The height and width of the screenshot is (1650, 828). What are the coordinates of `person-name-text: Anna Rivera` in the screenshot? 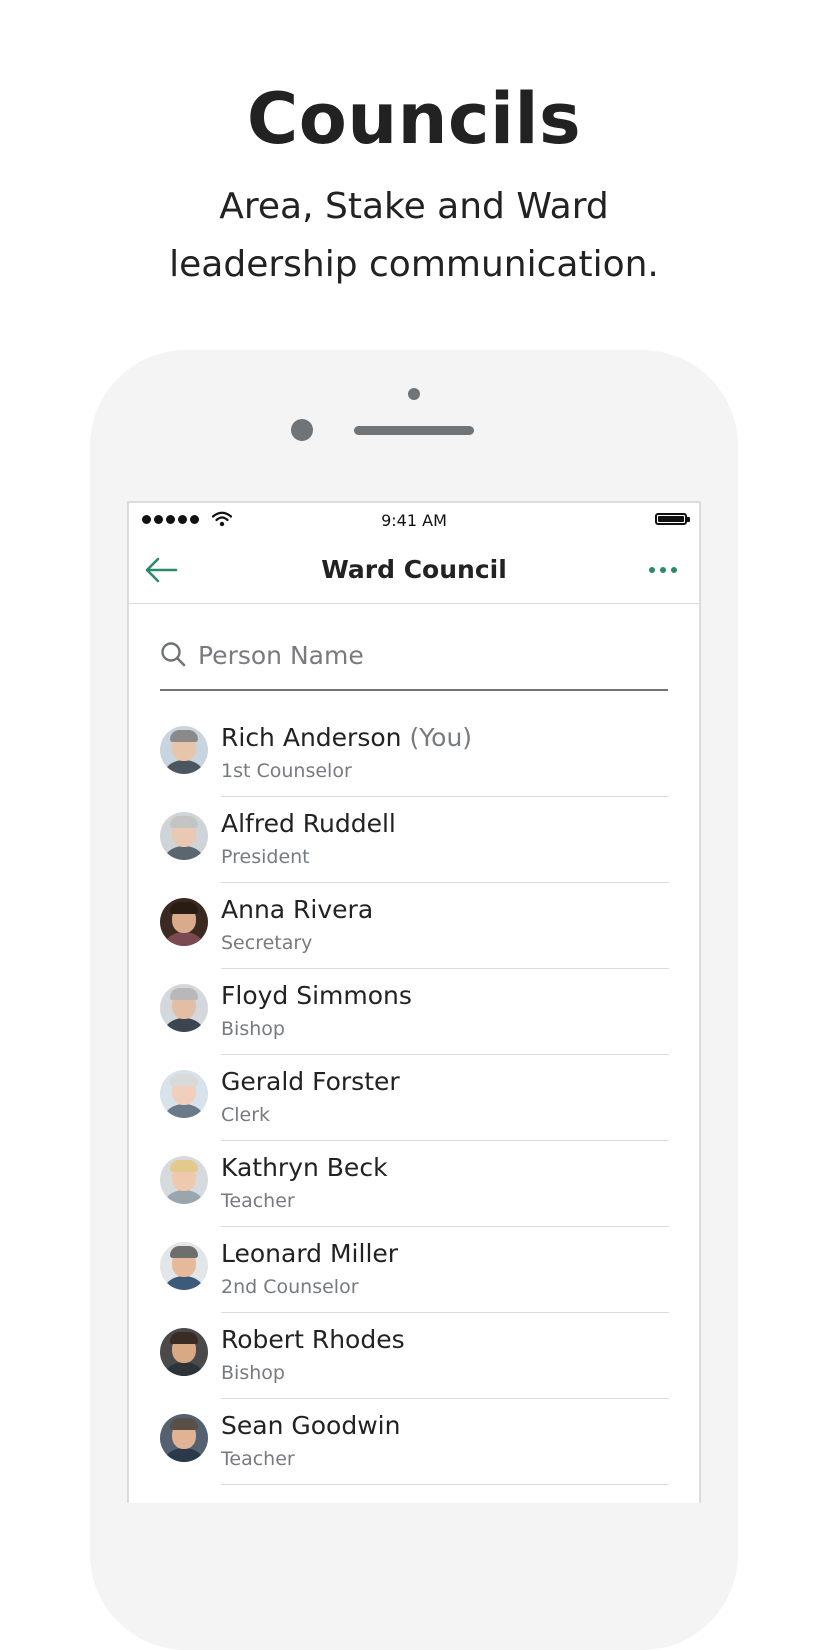 It's located at (297, 909).